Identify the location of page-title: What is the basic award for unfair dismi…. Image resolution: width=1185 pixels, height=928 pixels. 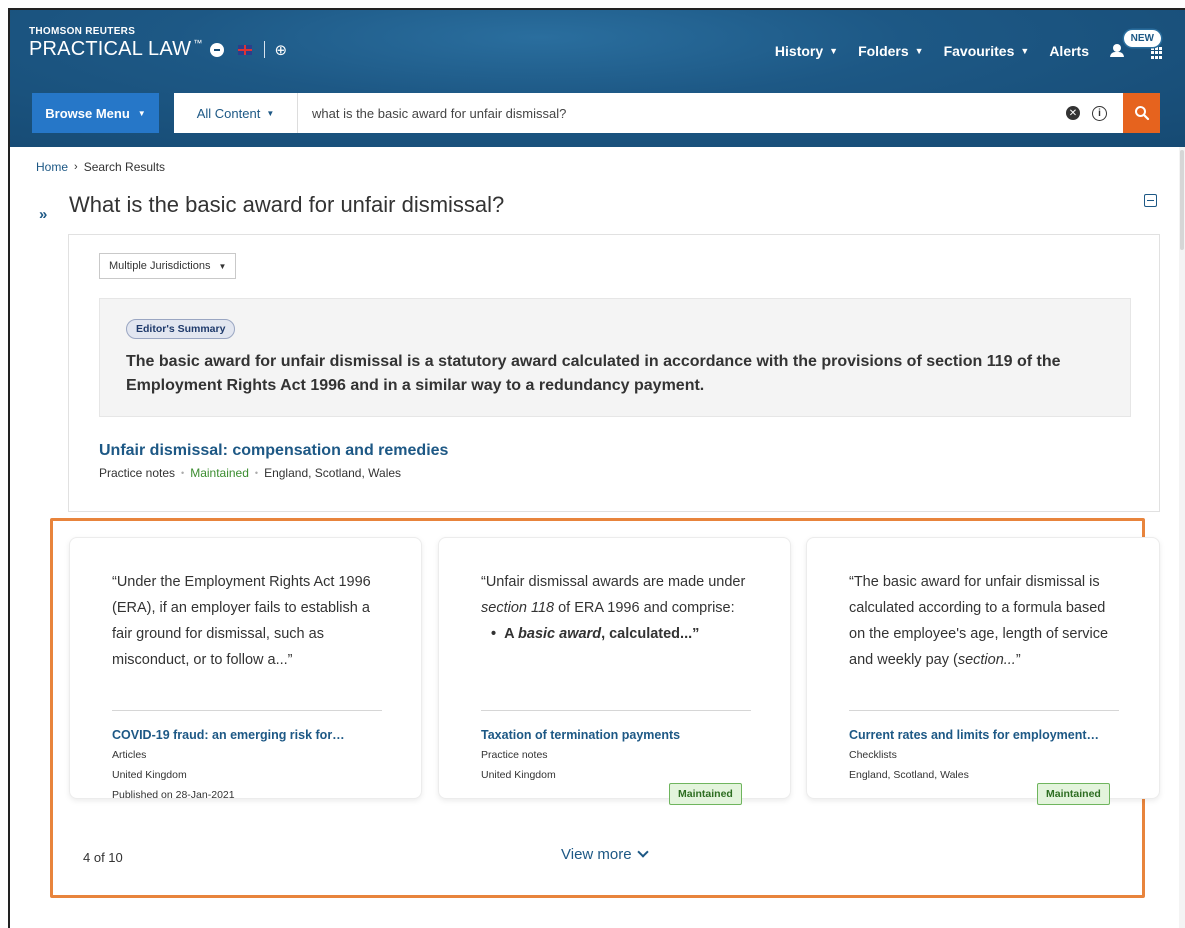
(287, 204).